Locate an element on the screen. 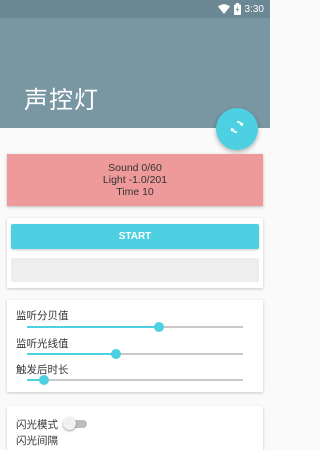 This screenshot has height=450, width=320. sound-threshold-slider is located at coordinates (135, 327).